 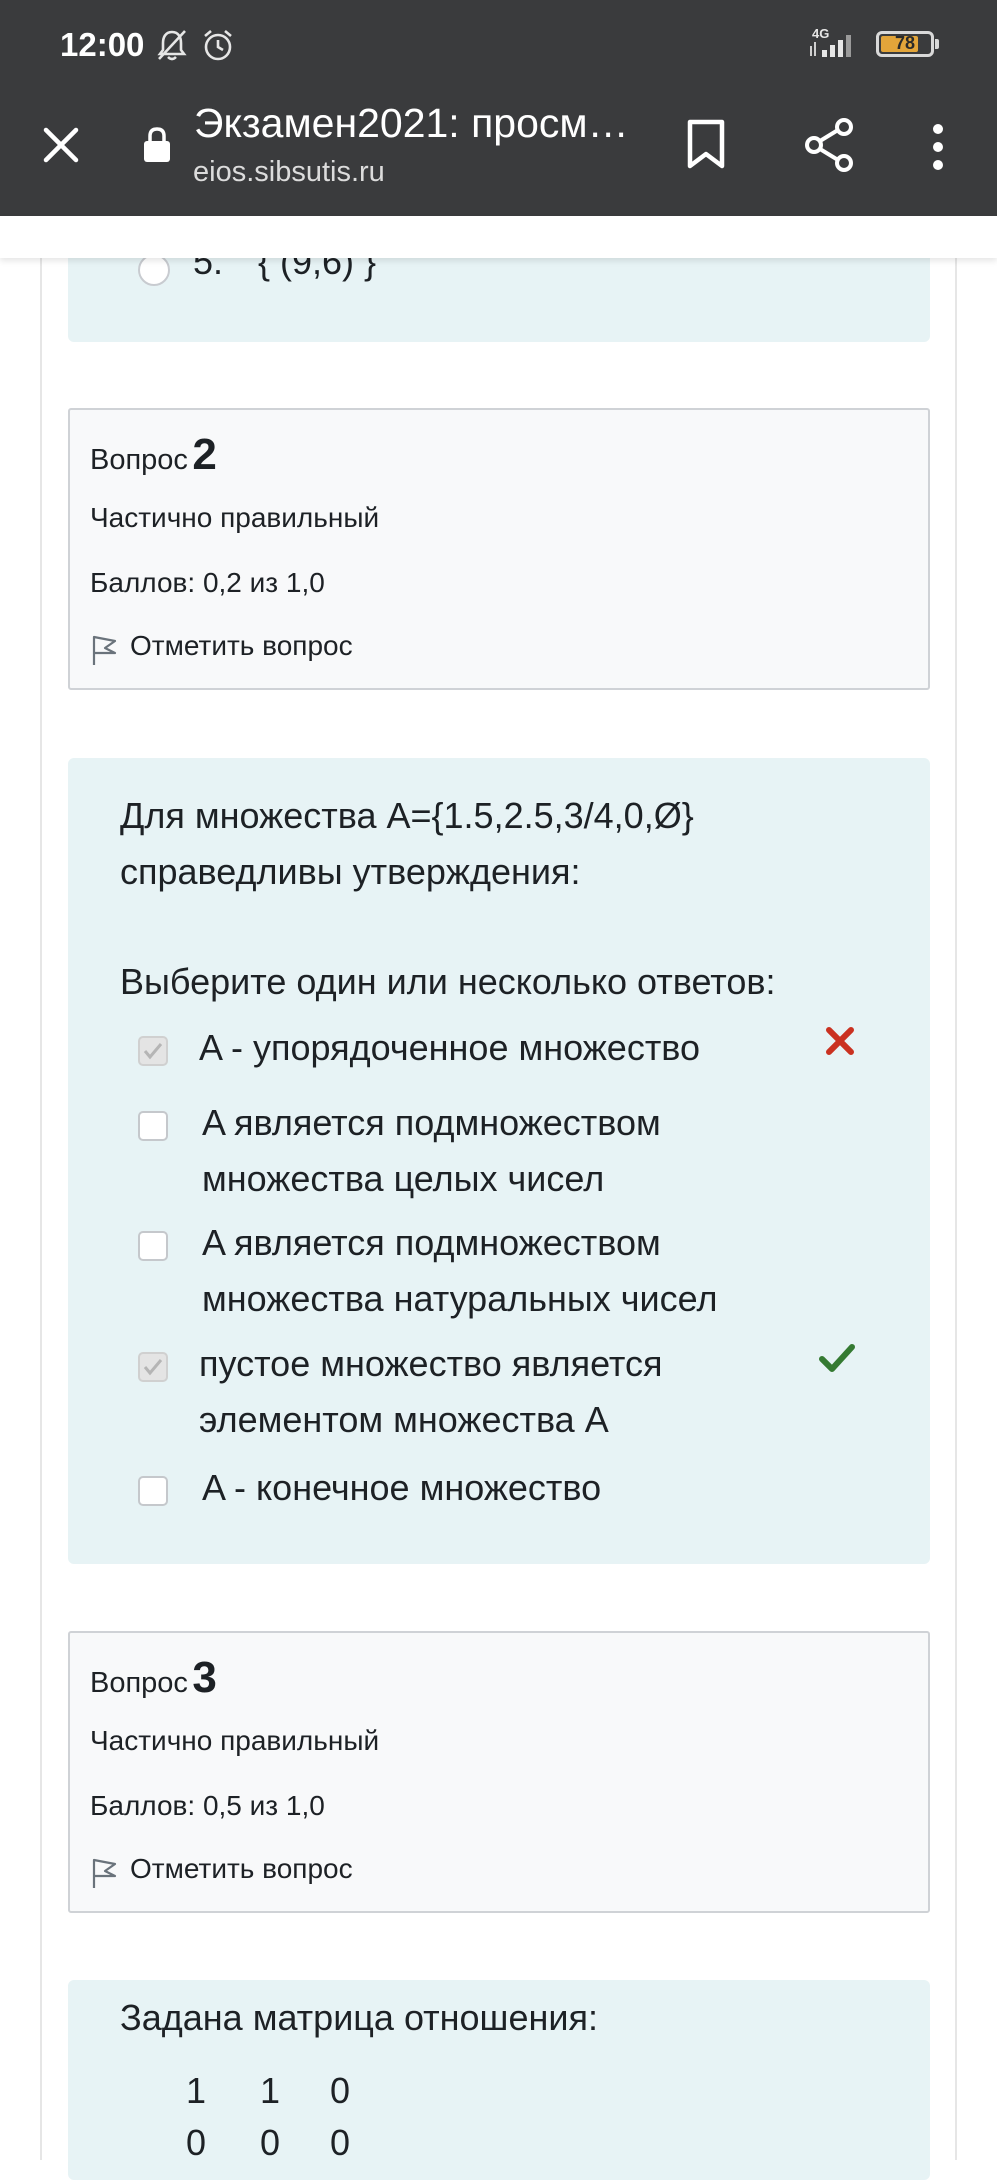 I want to click on answer-4-text-line1: пустое множество является, so click(x=431, y=1363).